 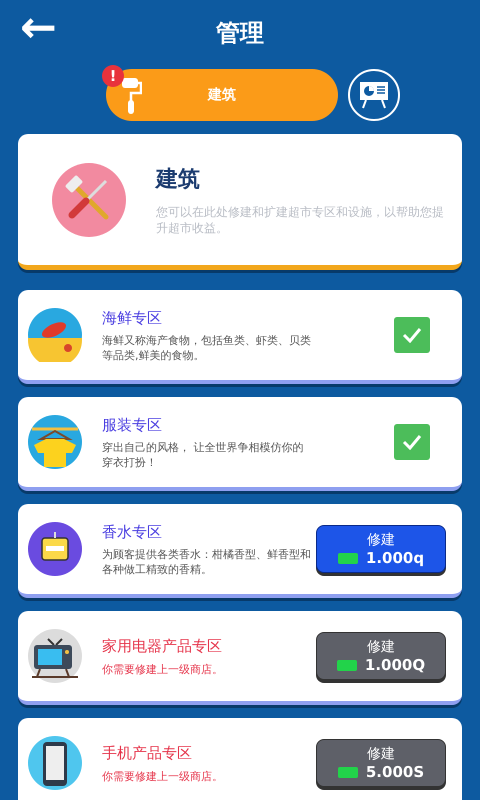 What do you see at coordinates (207, 348) in the screenshot?
I see `zone-description: 海鲜又称海产食物，包括鱼类、虾类、贝类等品类,鲜美的食物。` at bounding box center [207, 348].